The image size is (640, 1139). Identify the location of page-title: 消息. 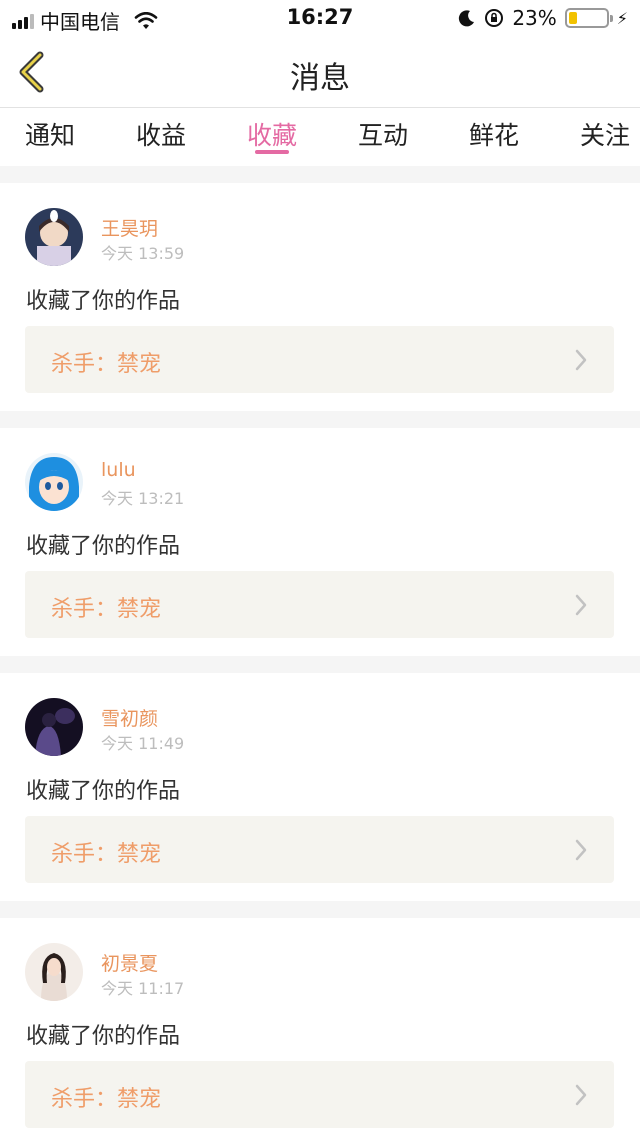
(320, 78).